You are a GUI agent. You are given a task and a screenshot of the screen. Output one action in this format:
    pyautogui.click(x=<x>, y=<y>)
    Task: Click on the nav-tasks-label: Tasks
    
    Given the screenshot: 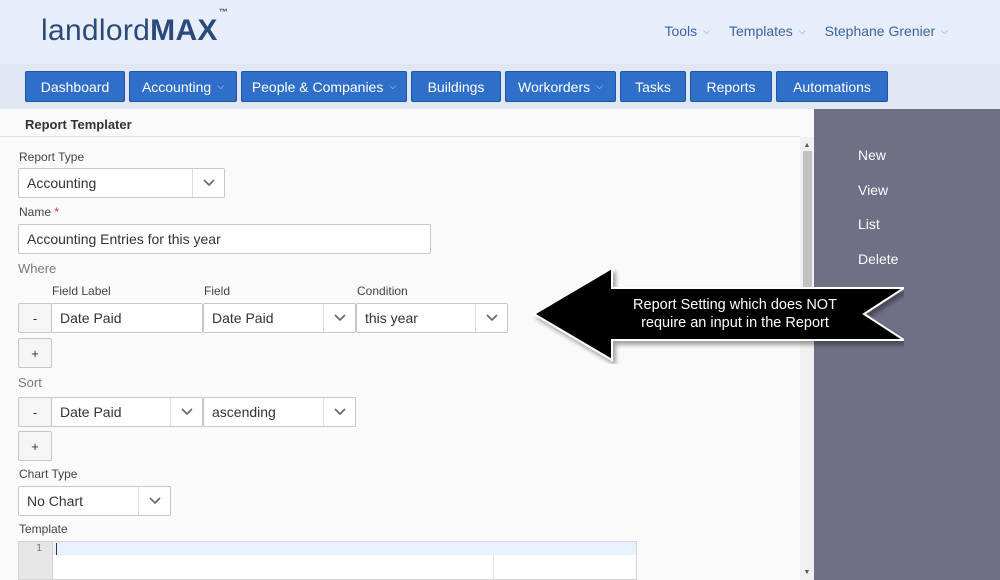 What is the action you would take?
    pyautogui.click(x=653, y=86)
    